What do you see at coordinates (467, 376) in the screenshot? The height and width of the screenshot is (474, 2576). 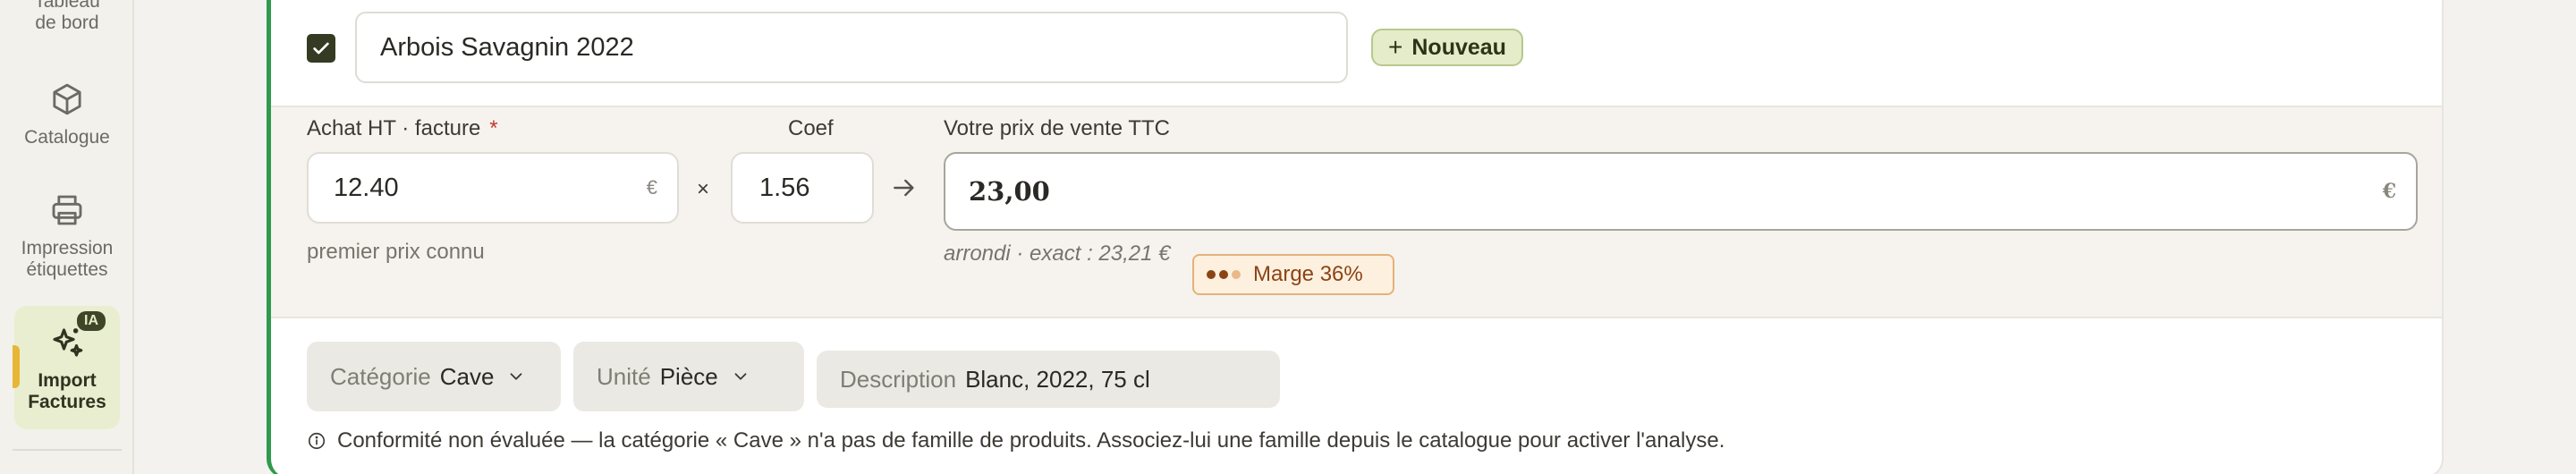 I see `category-value: Cave` at bounding box center [467, 376].